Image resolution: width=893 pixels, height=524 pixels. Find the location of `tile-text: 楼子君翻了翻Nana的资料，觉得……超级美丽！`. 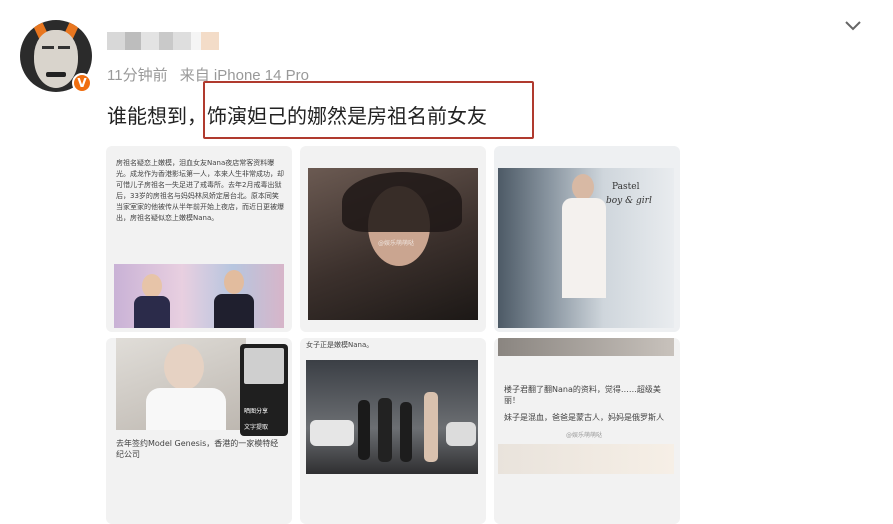

tile-text: 楼子君翻了翻Nana的资料，觉得……超级美丽！ is located at coordinates (582, 395).